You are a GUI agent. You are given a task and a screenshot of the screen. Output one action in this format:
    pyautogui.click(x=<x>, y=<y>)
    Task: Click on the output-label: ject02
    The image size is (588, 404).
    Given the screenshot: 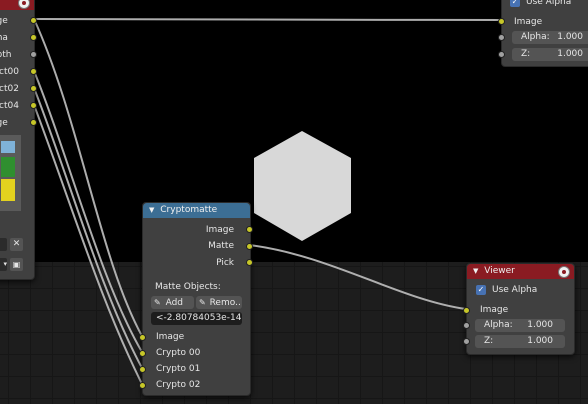 What is the action you would take?
    pyautogui.click(x=9, y=89)
    